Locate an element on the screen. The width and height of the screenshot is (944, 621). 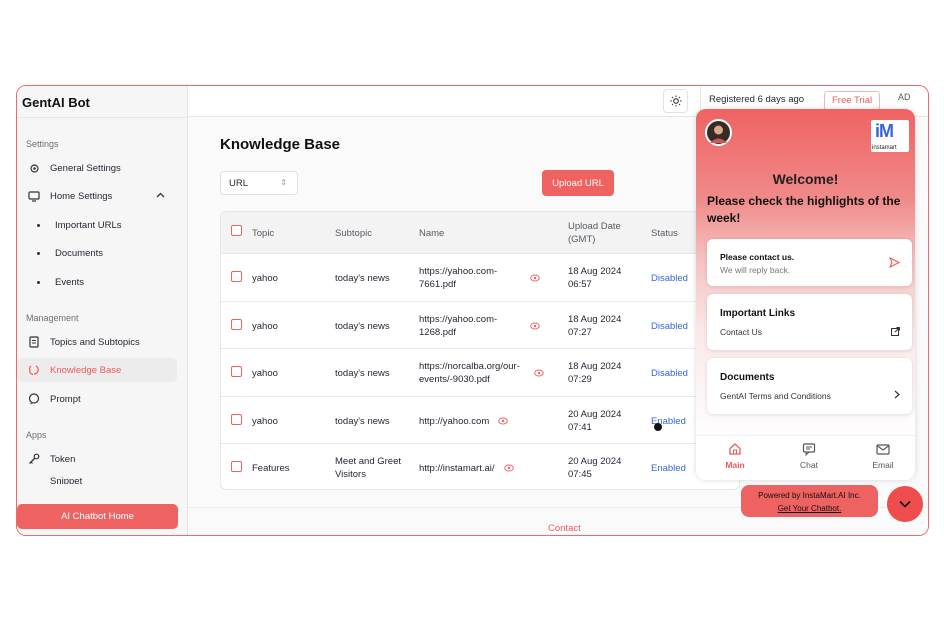
document-icon is located at coordinates (34, 342).